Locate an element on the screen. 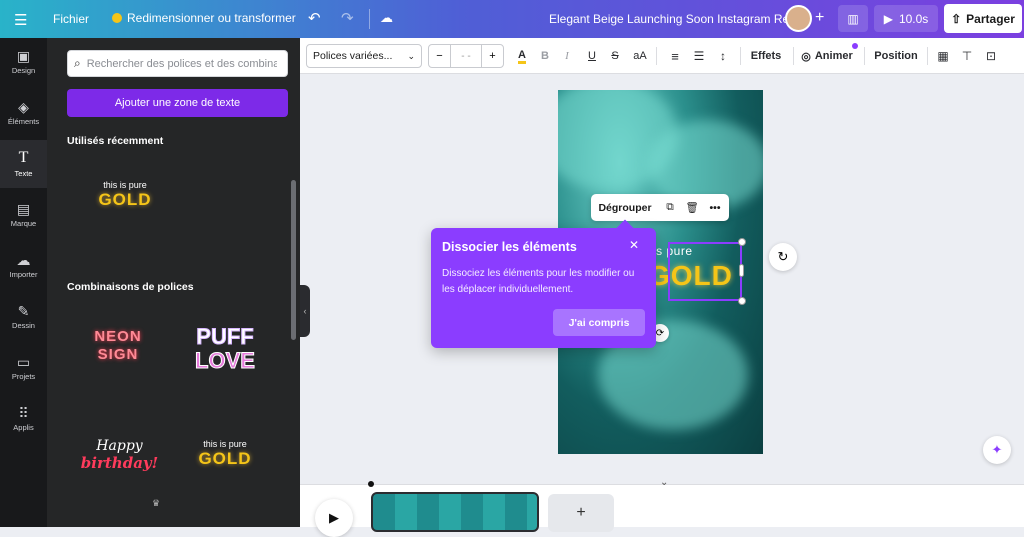 This screenshot has height=537, width=1024. sidebar-item-design: ▣ Design is located at coordinates (23, 62).